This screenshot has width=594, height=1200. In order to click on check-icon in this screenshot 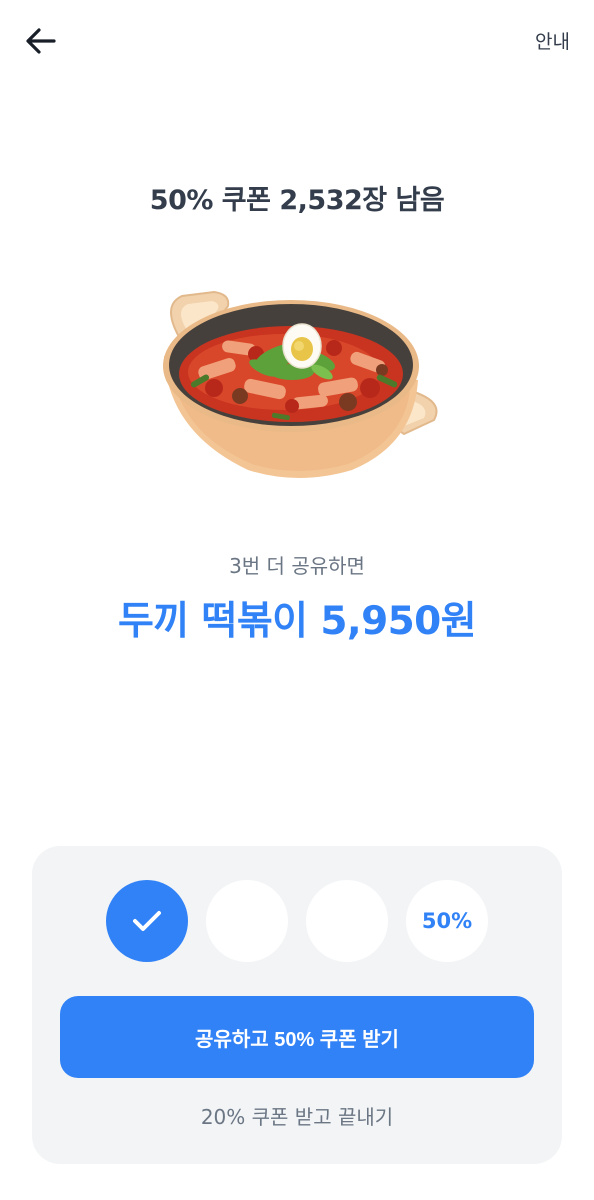, I will do `click(147, 921)`.